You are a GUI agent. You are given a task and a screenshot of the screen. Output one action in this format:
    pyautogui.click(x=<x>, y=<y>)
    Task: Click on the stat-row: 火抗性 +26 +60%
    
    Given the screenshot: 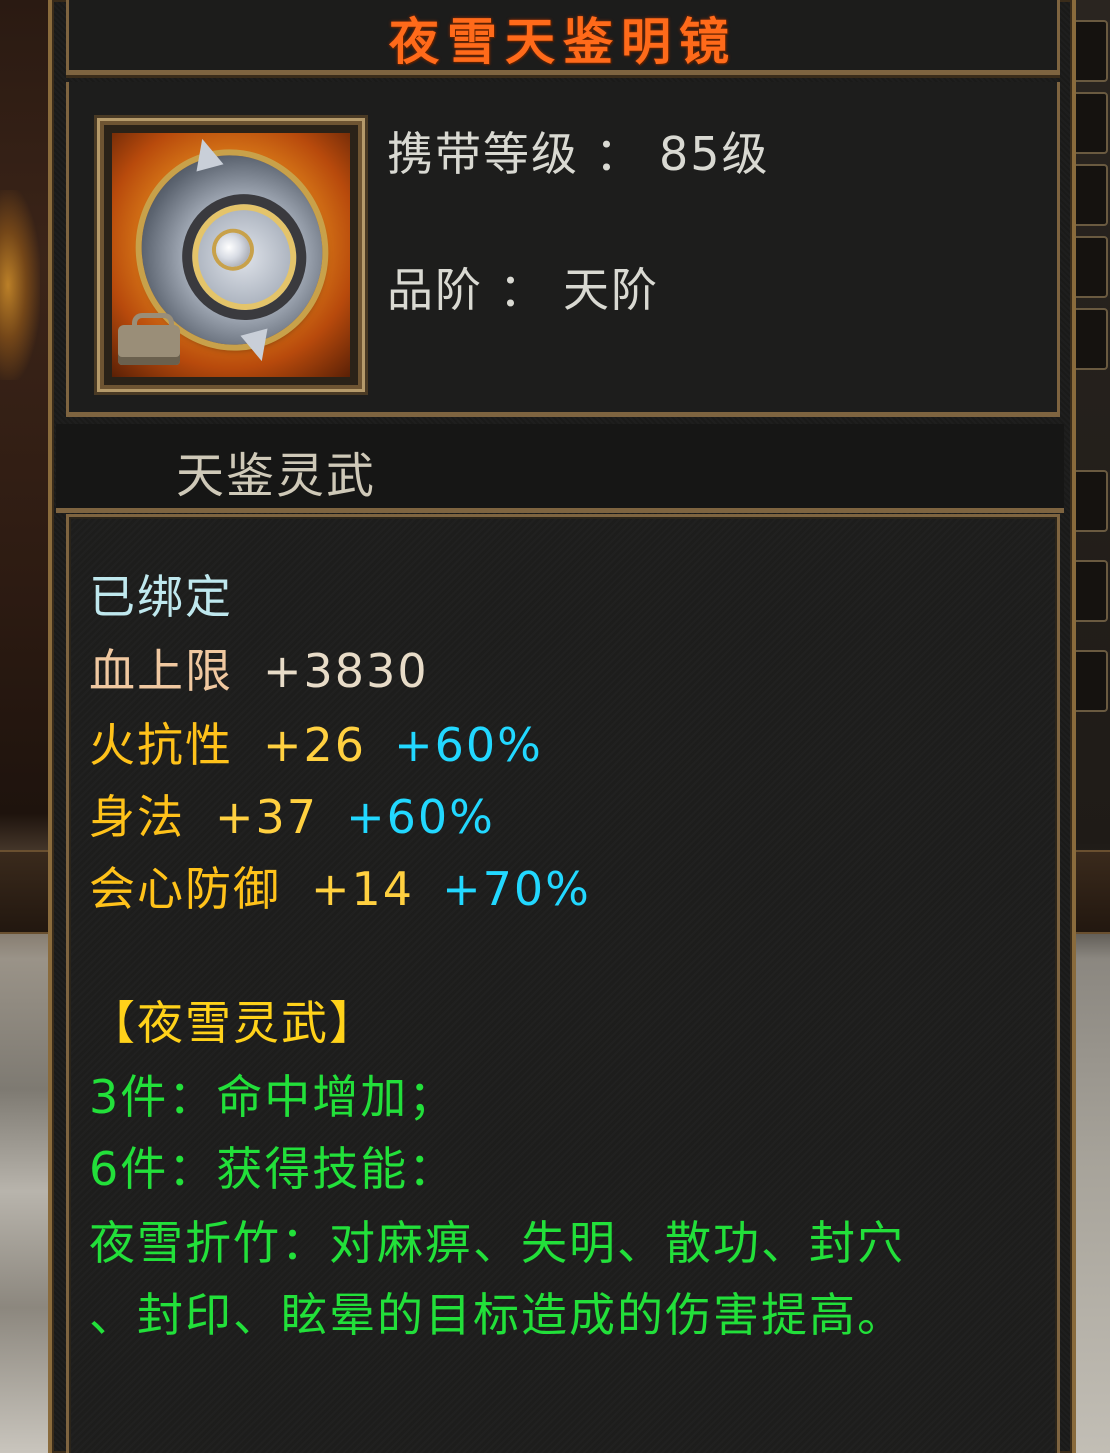 What is the action you would take?
    pyautogui.click(x=316, y=742)
    